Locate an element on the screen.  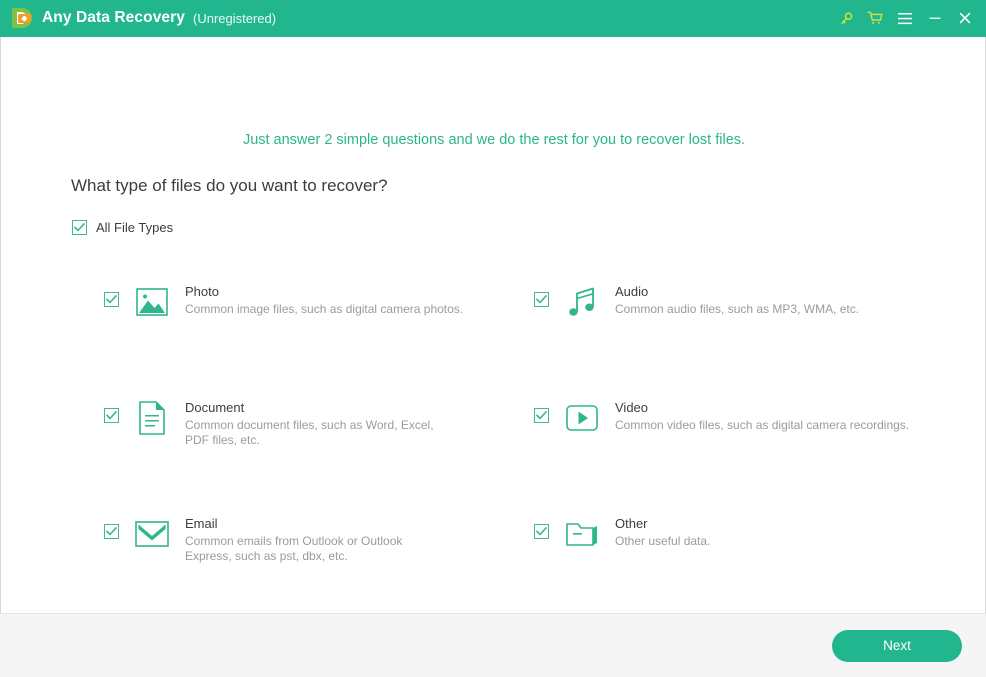
document-checkbox is located at coordinates (111, 415).